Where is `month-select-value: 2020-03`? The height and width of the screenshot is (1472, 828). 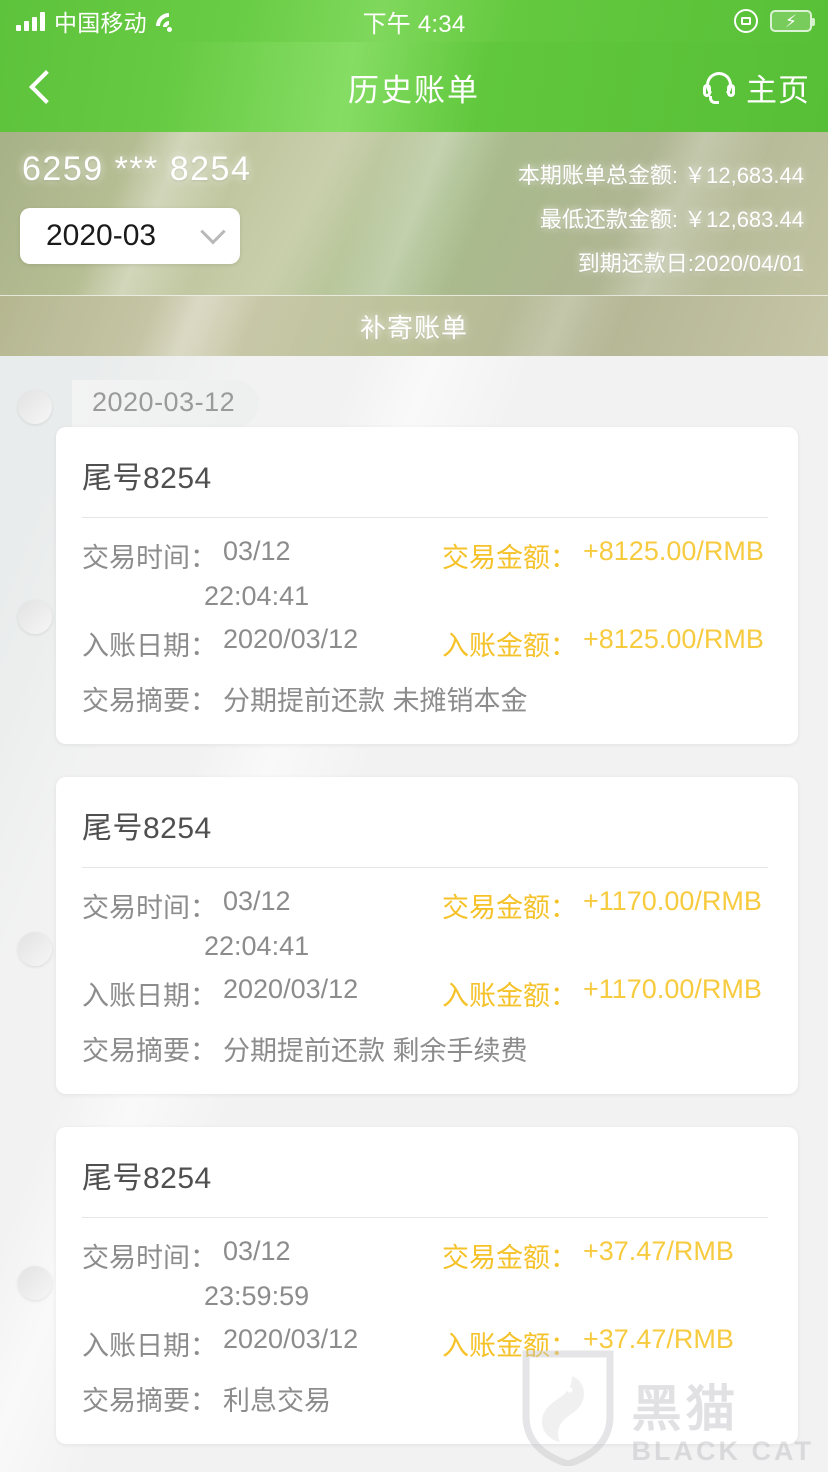 month-select-value: 2020-03 is located at coordinates (101, 235).